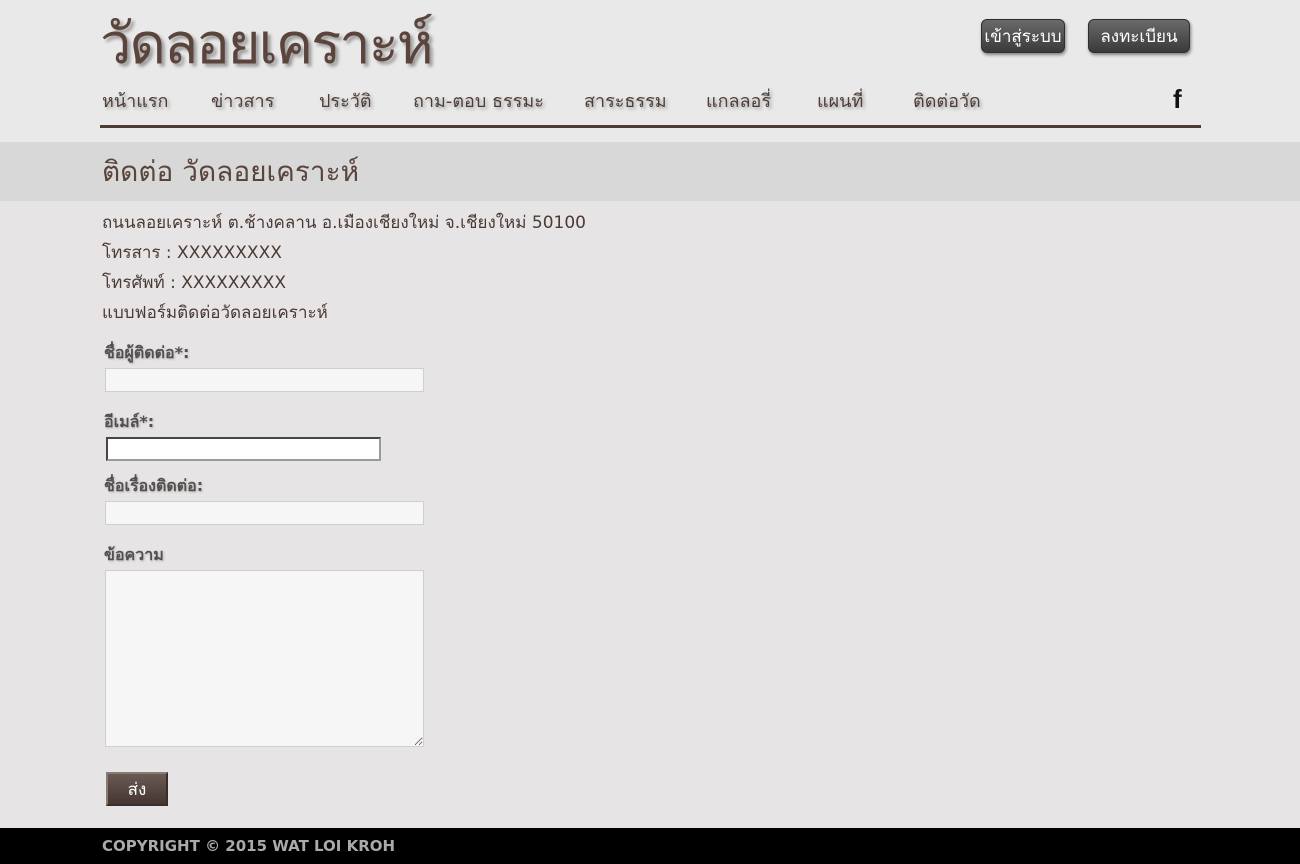 The height and width of the screenshot is (864, 1300). What do you see at coordinates (345, 102) in the screenshot?
I see `nav-item-history: ประวัติ` at bounding box center [345, 102].